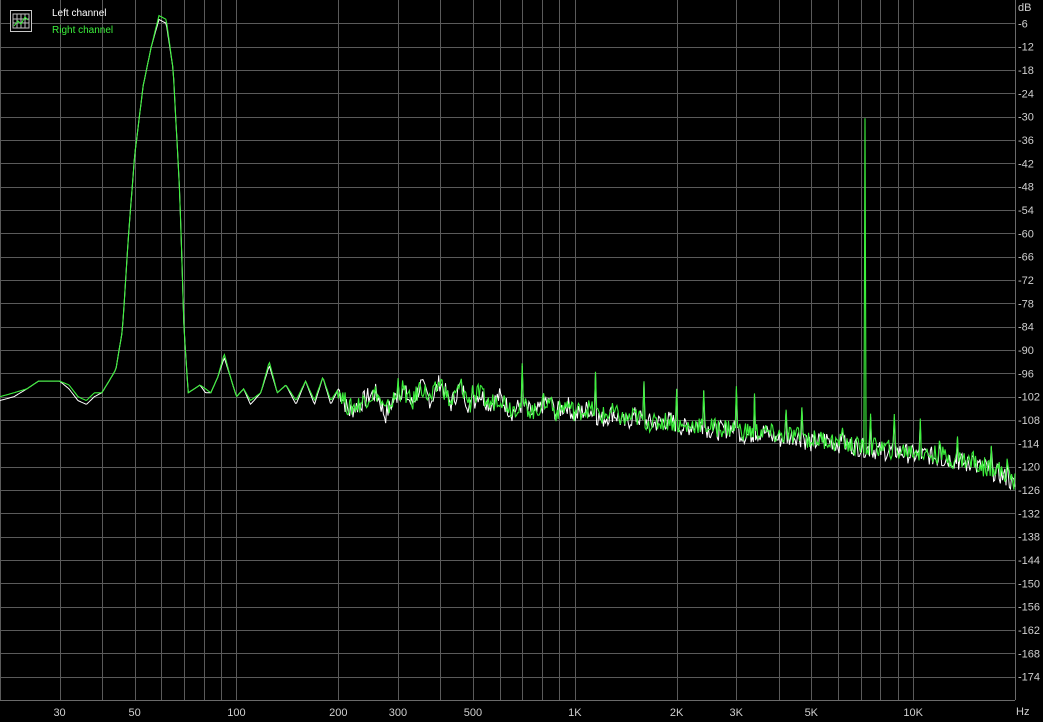 Image resolution: width=1043 pixels, height=722 pixels. I want to click on legend-left-channel: Left channel, so click(79, 13).